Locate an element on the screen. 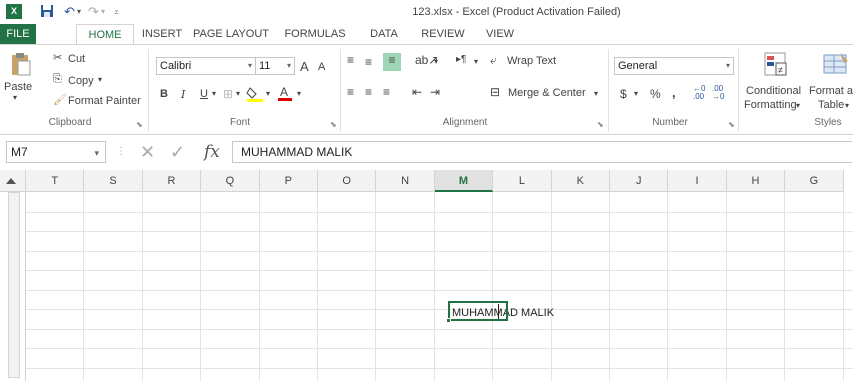 This screenshot has height=381, width=853. conditional-formatting-button: Conditional is located at coordinates (773, 91).